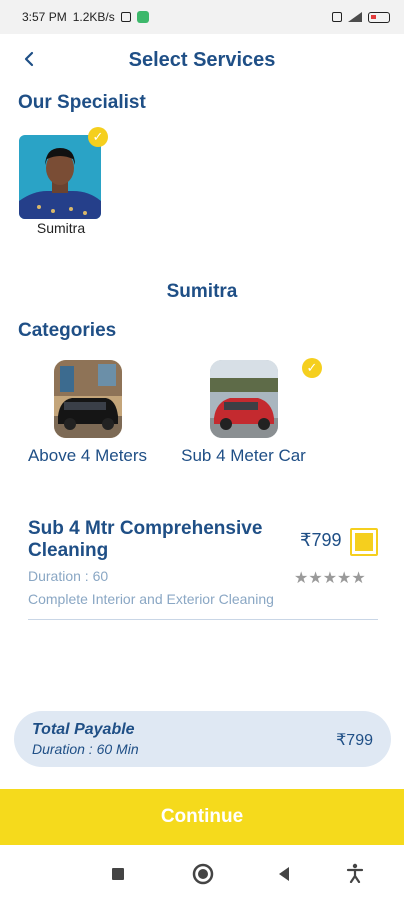 This screenshot has height=900, width=404. What do you see at coordinates (82, 102) in the screenshot?
I see `specialists-section-title: Our Specialist` at bounding box center [82, 102].